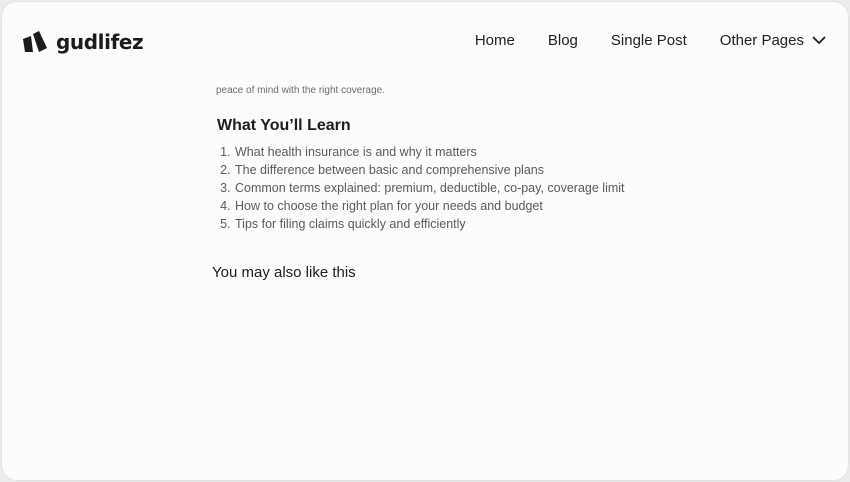  Describe the element at coordinates (284, 272) in the screenshot. I see `related-posts-title: You may also like this` at that location.